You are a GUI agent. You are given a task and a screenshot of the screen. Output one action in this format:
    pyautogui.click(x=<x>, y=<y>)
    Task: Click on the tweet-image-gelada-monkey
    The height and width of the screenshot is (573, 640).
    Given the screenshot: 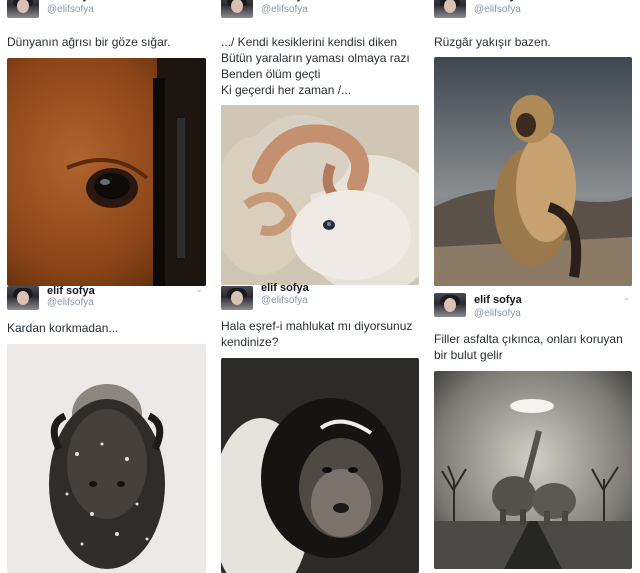 What is the action you would take?
    pyautogui.click(x=533, y=171)
    